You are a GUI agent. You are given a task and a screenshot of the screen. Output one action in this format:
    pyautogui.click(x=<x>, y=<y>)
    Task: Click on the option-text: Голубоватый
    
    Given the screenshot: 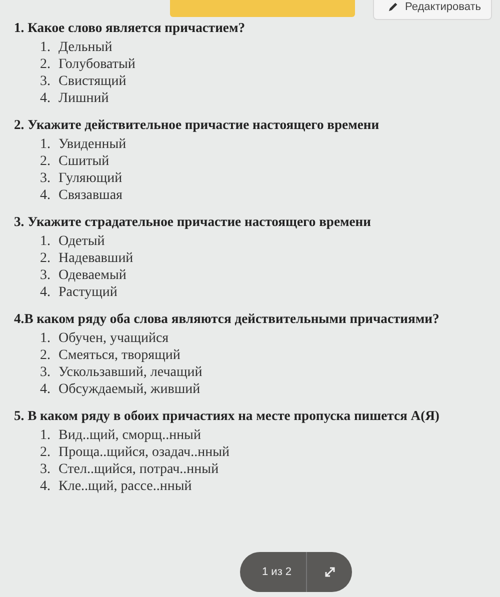 What is the action you would take?
    pyautogui.click(x=97, y=64)
    